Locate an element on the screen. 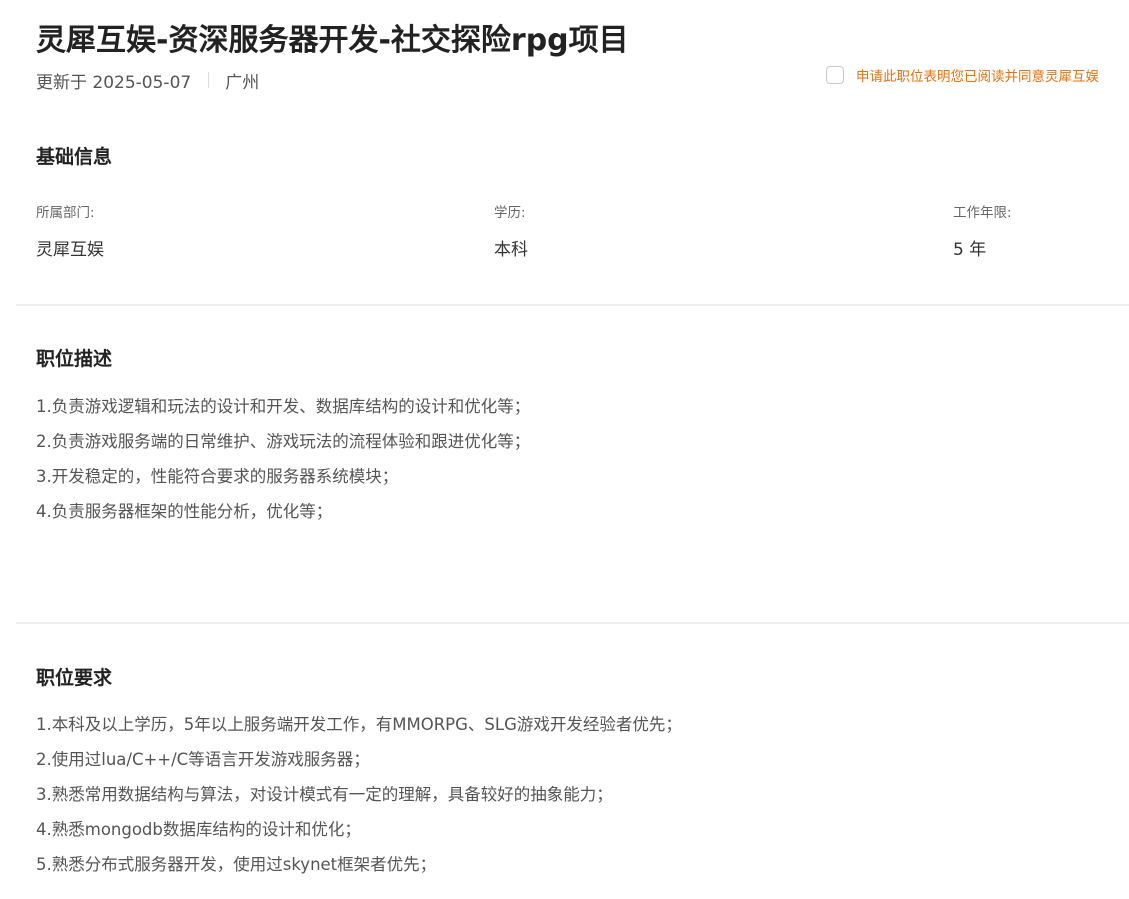 Image resolution: width=1129 pixels, height=899 pixels. job-title: 灵犀互娱-资深服务器开发-社交探险rpg项目 is located at coordinates (332, 40).